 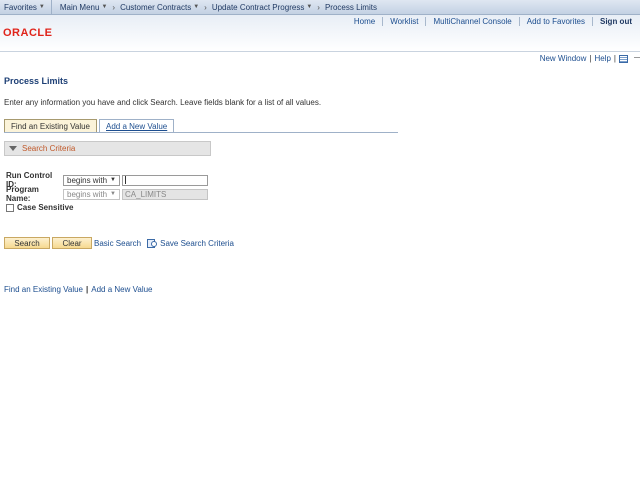 I want to click on collapse-triangle-icon, so click(x=13, y=148).